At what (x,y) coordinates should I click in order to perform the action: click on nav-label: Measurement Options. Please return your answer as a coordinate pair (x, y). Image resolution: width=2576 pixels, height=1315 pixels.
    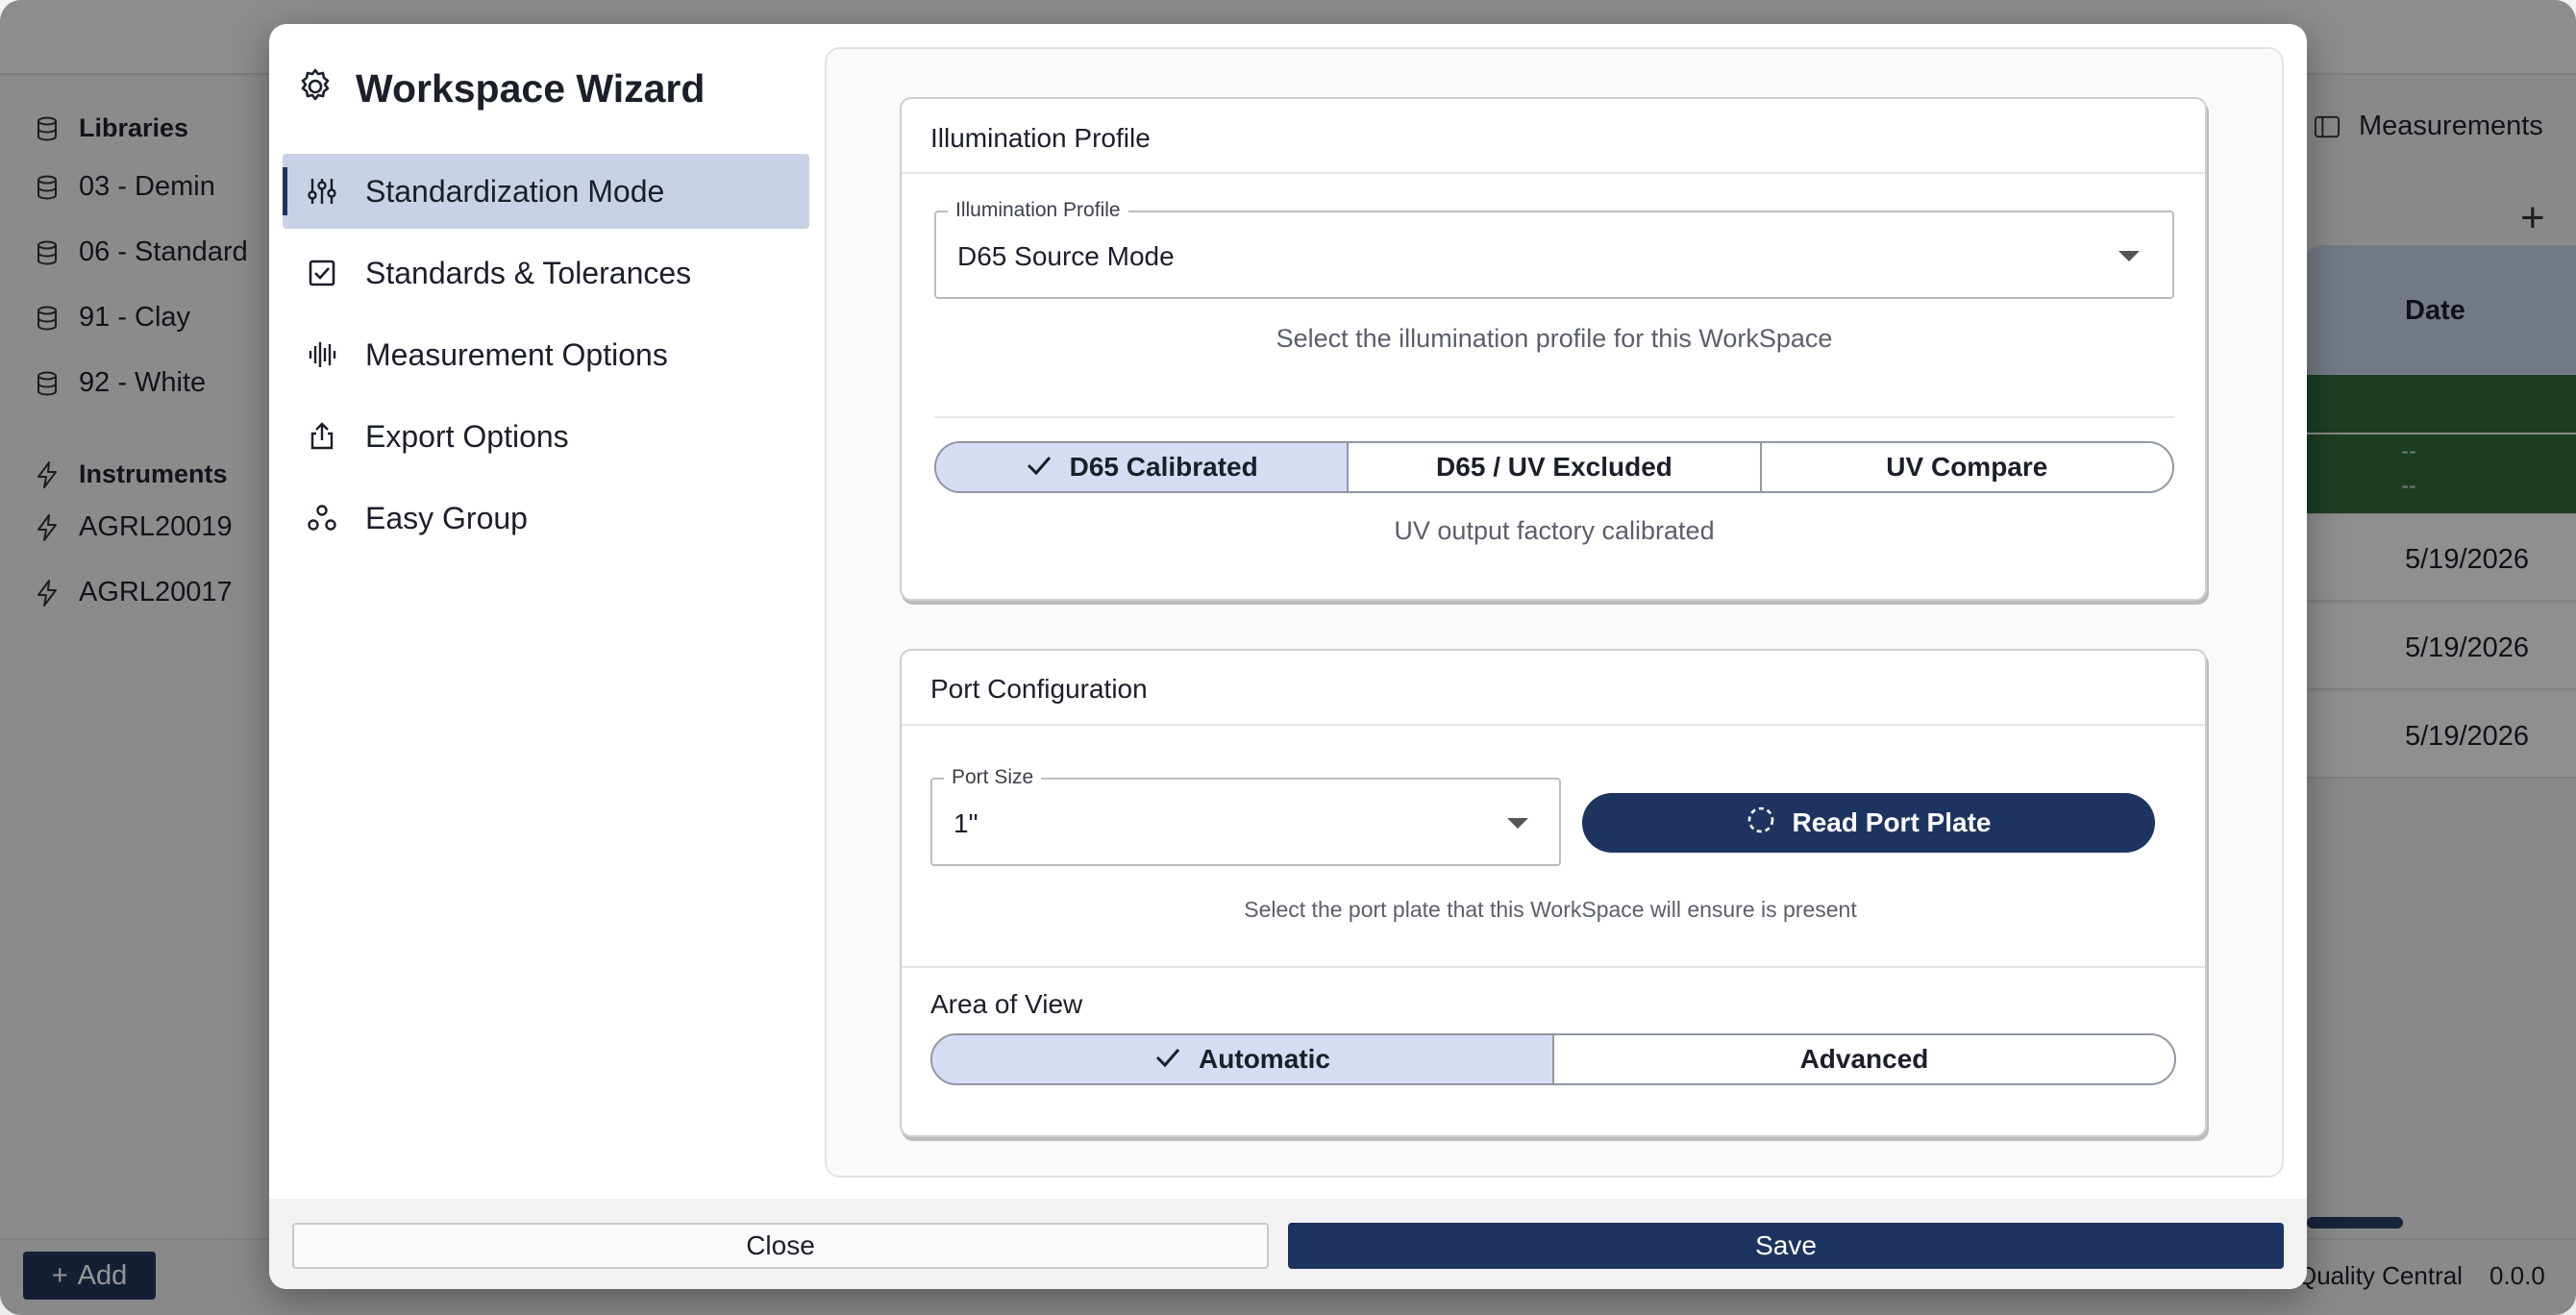
    Looking at the image, I should click on (516, 354).